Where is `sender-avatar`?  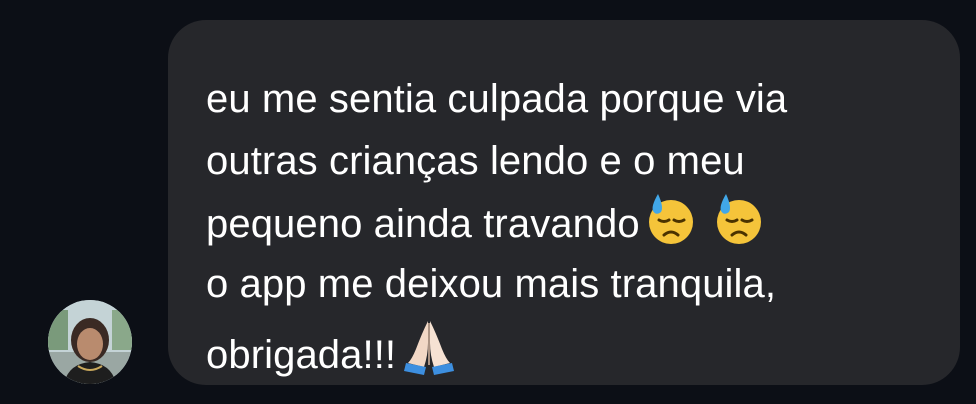 sender-avatar is located at coordinates (90, 342).